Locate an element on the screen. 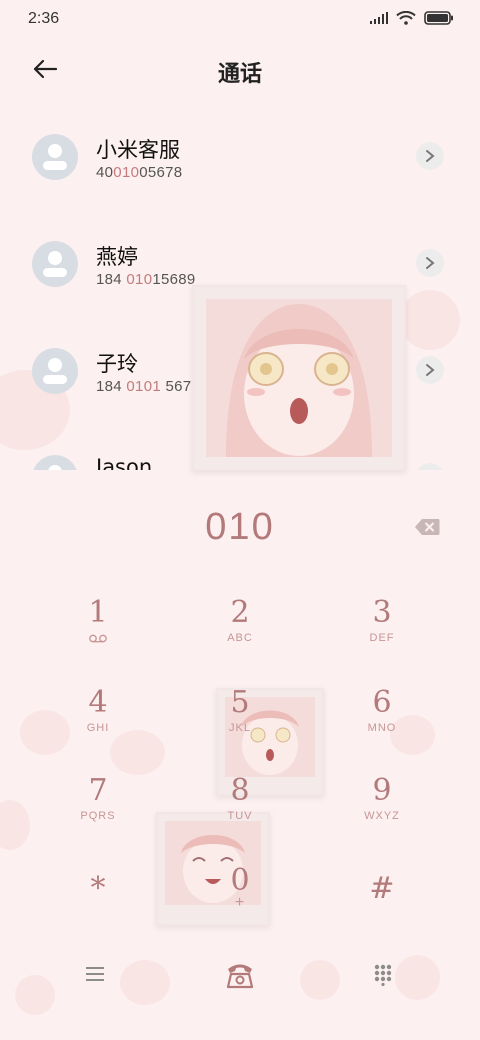  voicemail-icon is located at coordinates (98, 638).